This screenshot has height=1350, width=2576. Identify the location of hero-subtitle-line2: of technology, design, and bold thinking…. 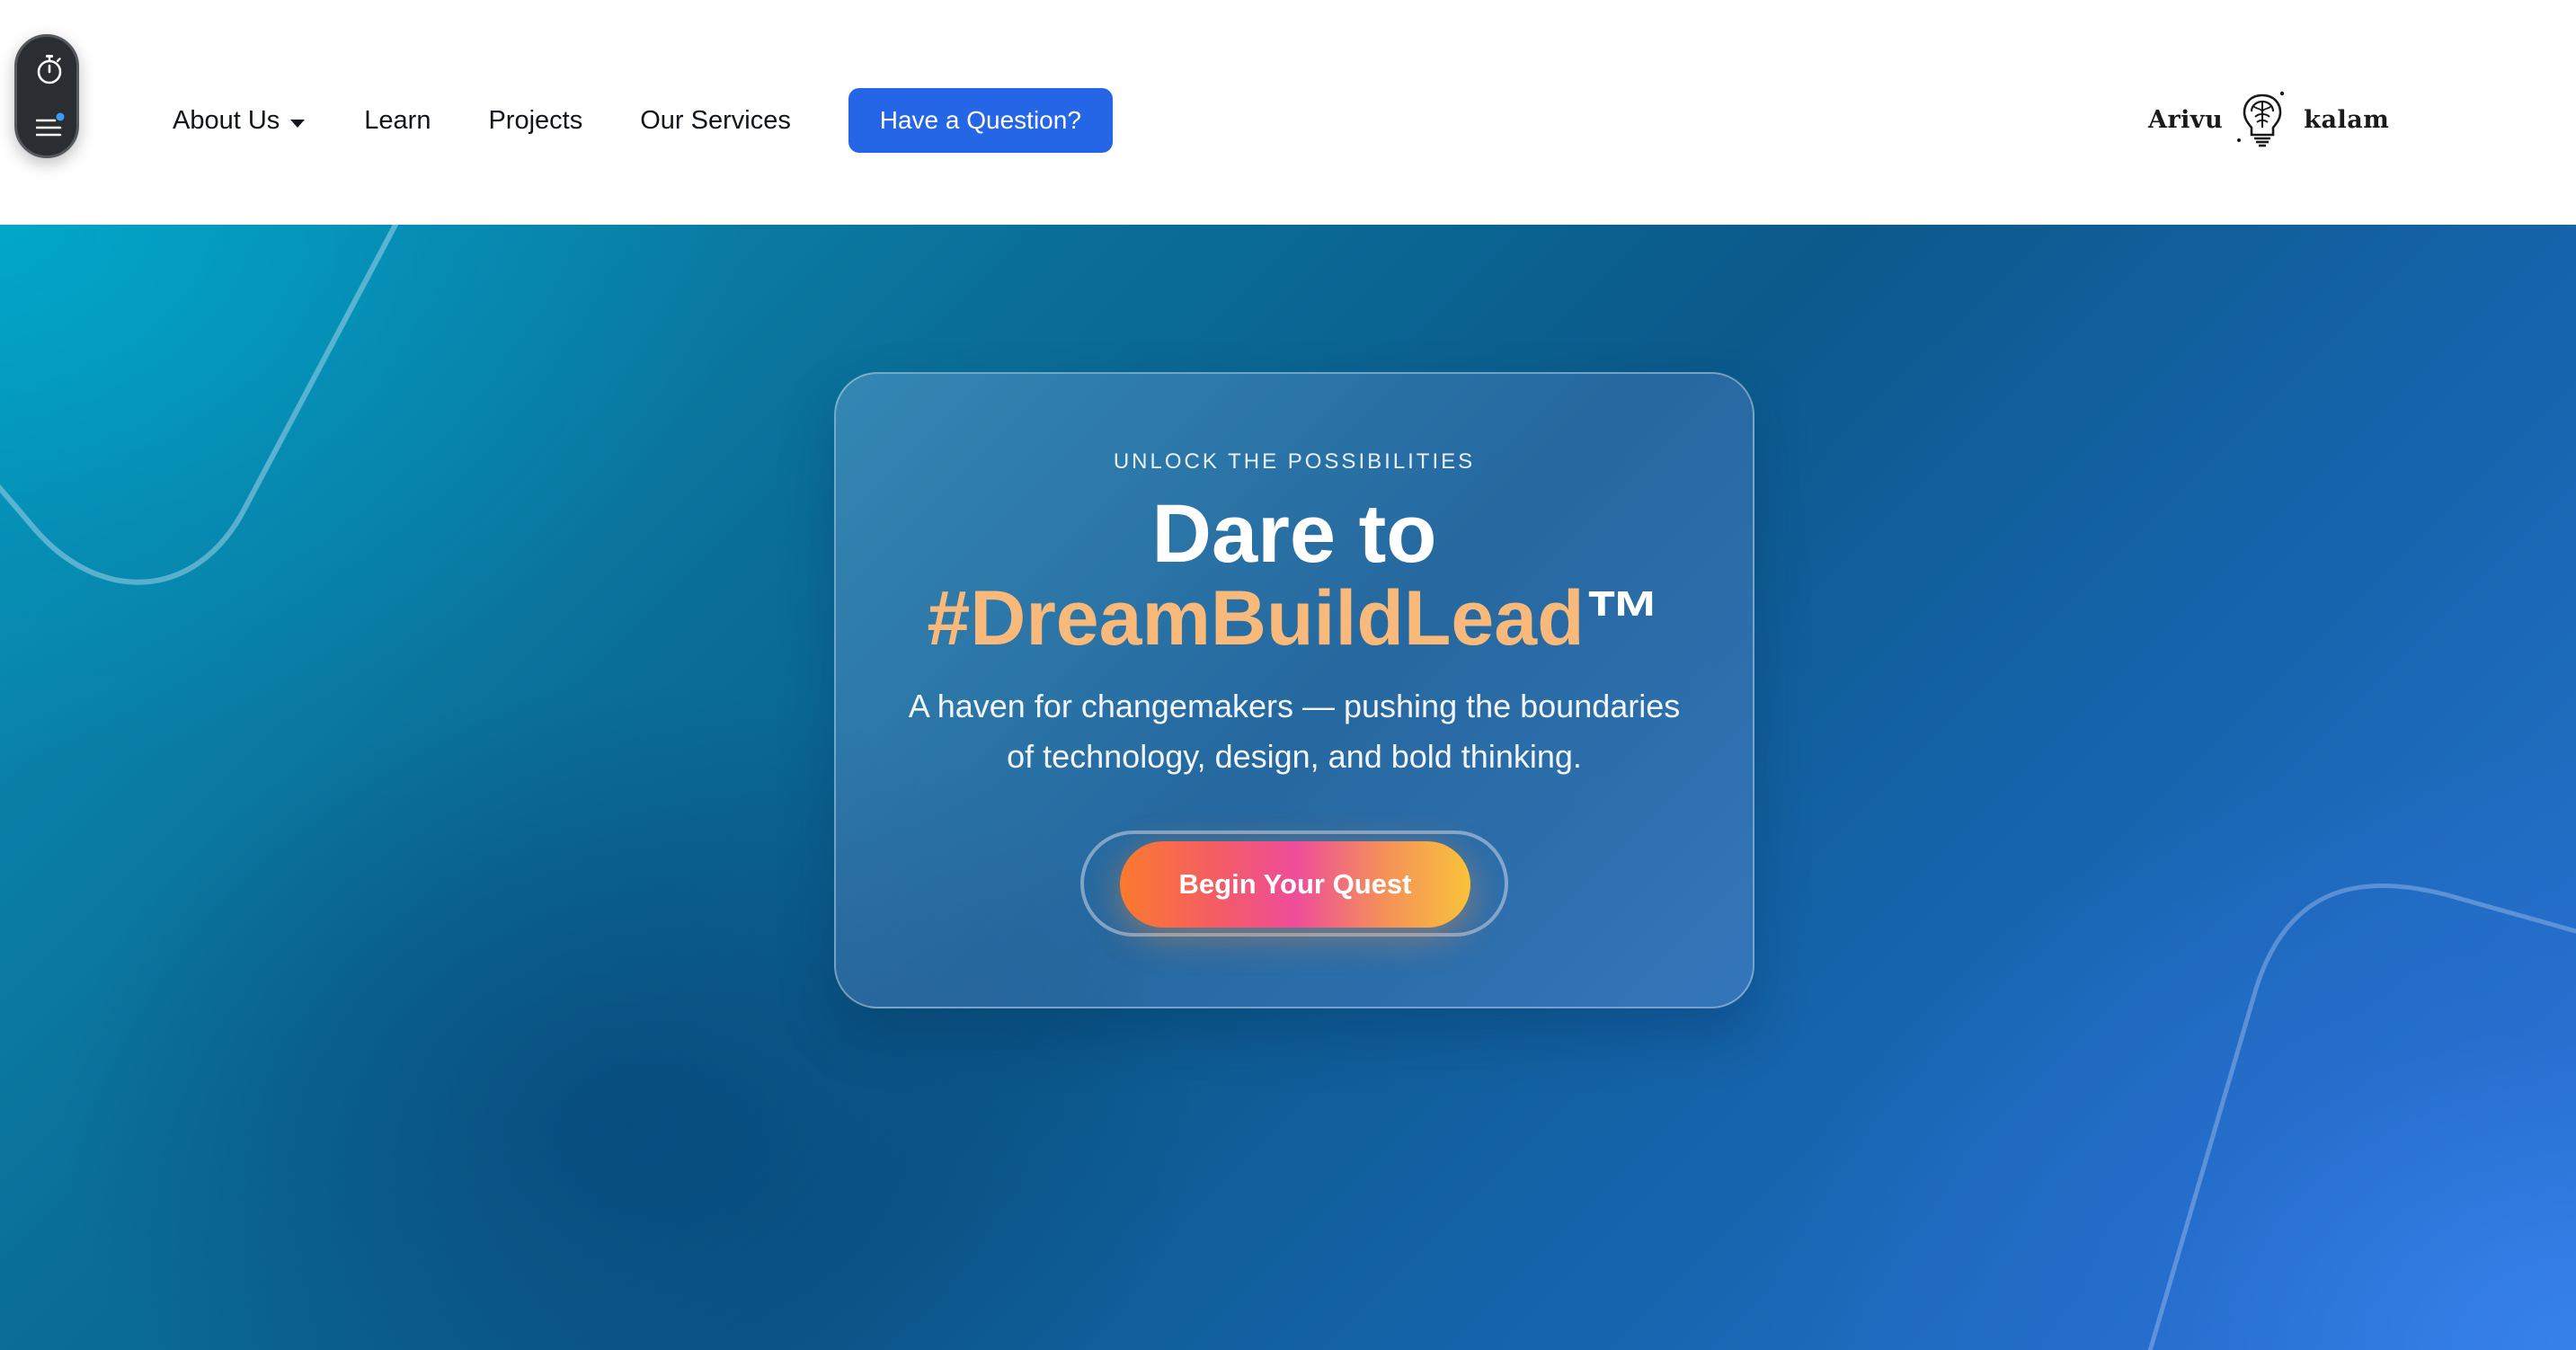
(1294, 756).